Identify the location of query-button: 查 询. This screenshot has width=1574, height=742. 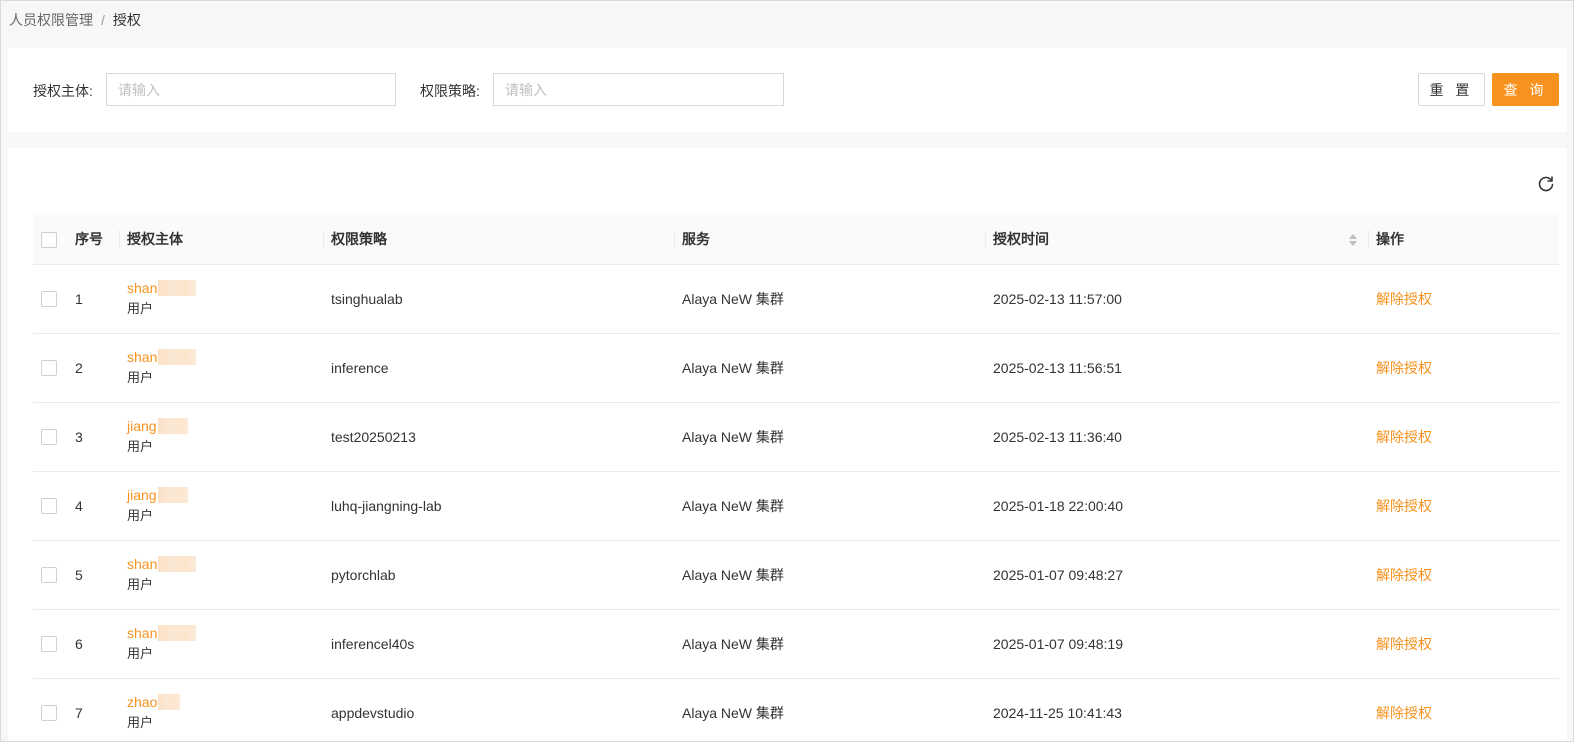
(1525, 89).